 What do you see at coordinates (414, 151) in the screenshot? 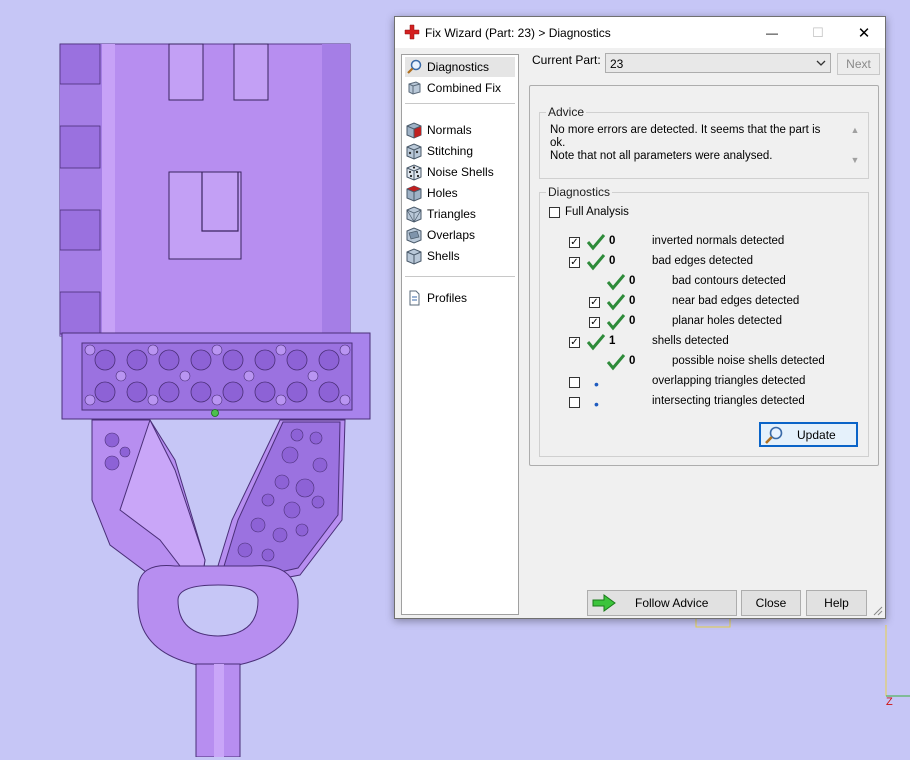
I see `cube-dots-icon` at bounding box center [414, 151].